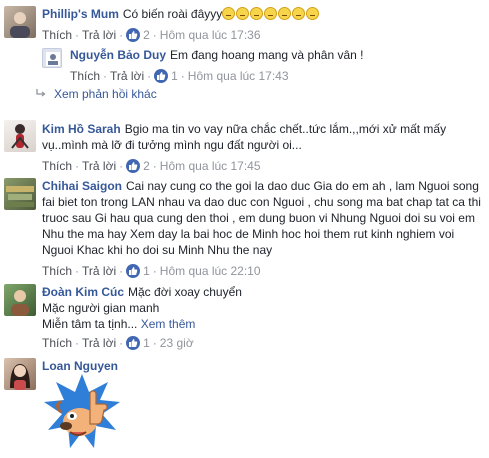  I want to click on timestamp: 23 giờ, so click(177, 343).